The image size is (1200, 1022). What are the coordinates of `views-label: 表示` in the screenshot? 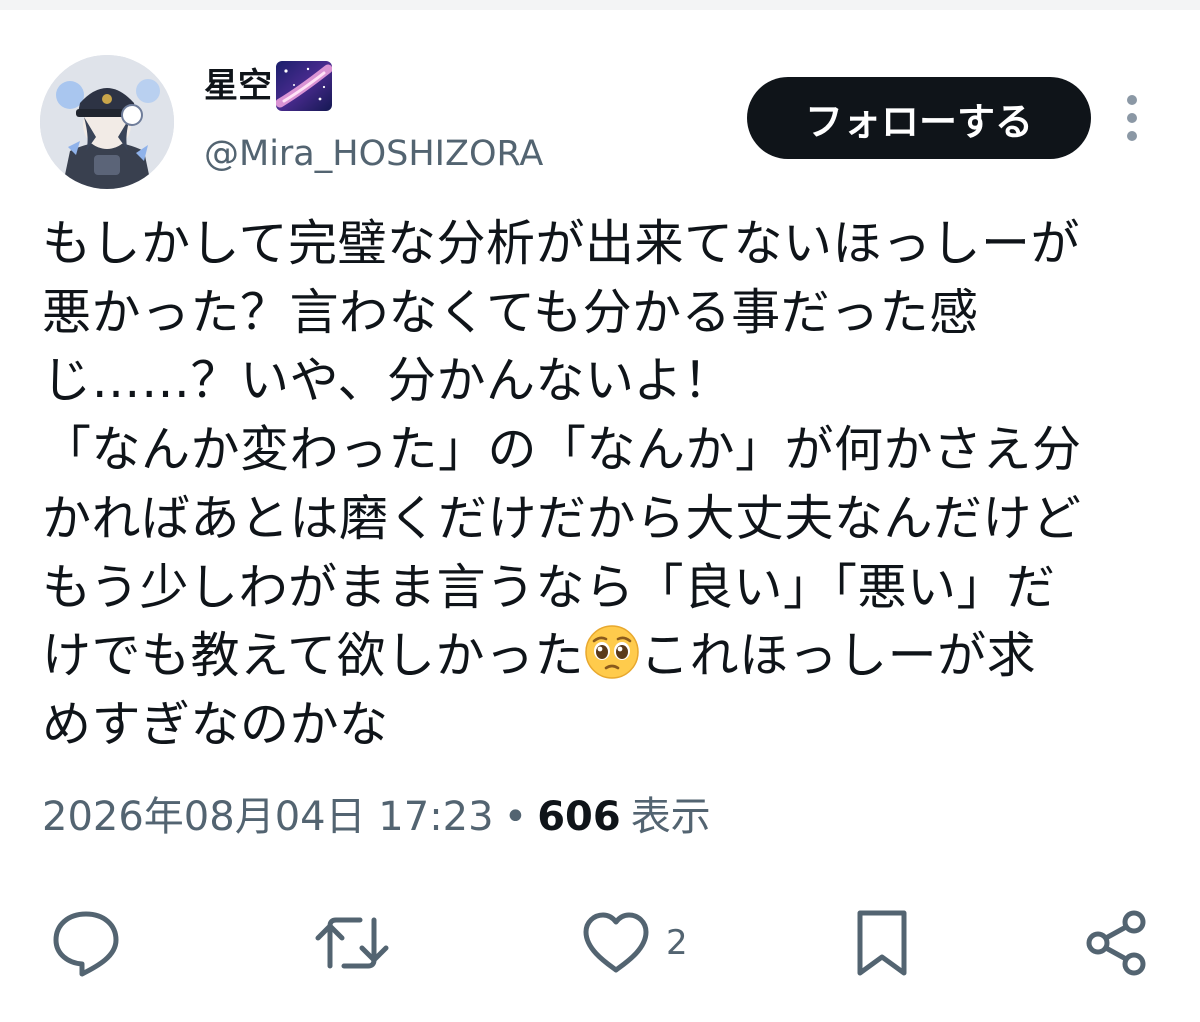 It's located at (670, 817).